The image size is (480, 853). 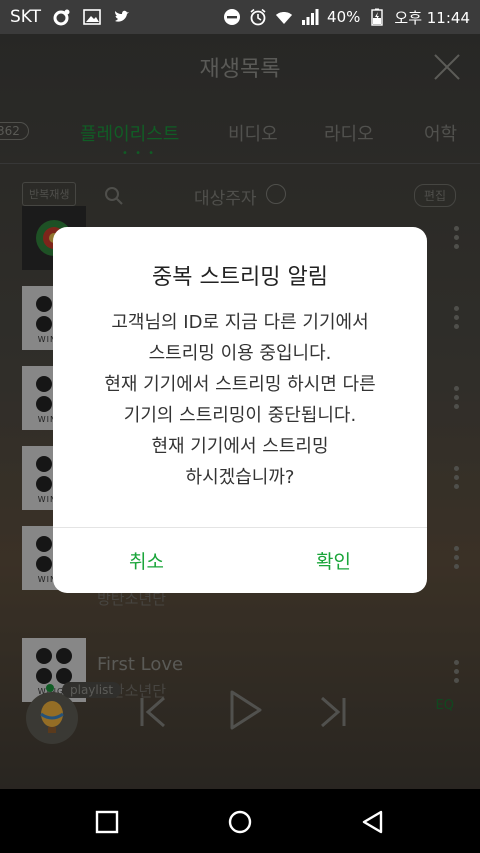 What do you see at coordinates (122, 16) in the screenshot?
I see `twitter-icon` at bounding box center [122, 16].